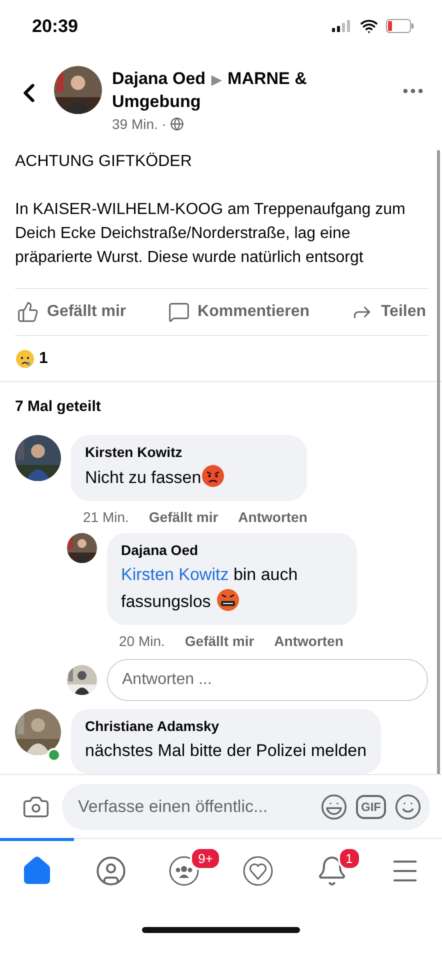 Image resolution: width=442 pixels, height=960 pixels. I want to click on battery-icon, so click(400, 26).